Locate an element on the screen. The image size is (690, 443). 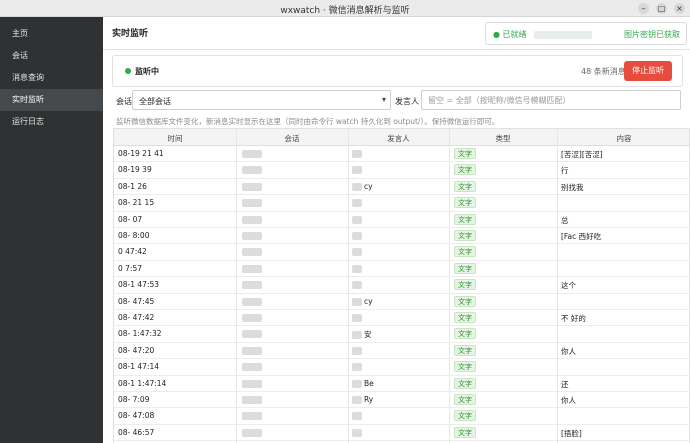
cell-sender: Ry is located at coordinates (399, 399).